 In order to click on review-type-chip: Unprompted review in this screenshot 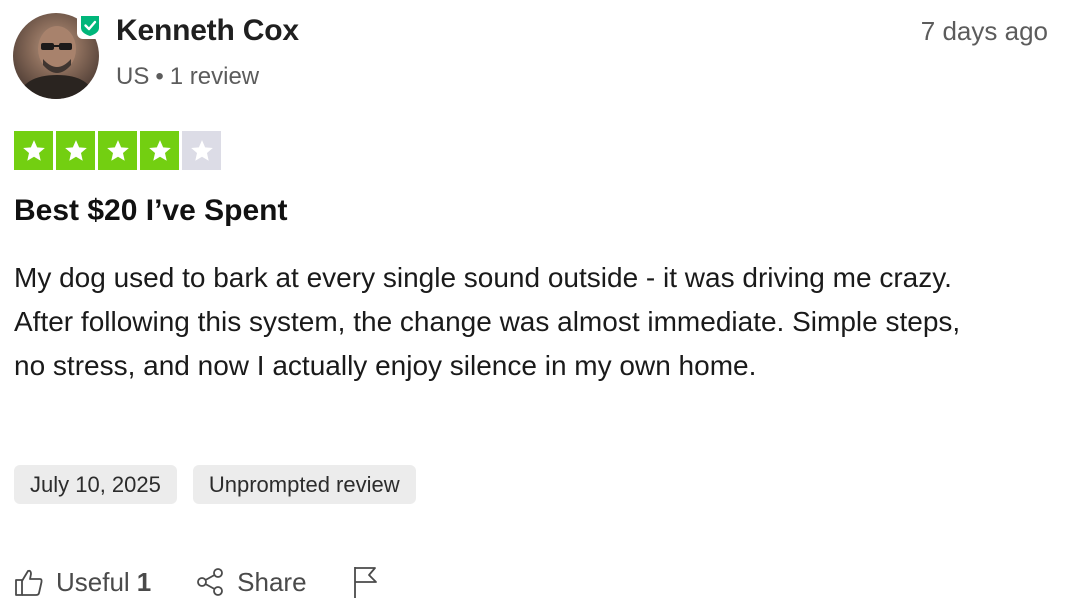, I will do `click(304, 484)`.